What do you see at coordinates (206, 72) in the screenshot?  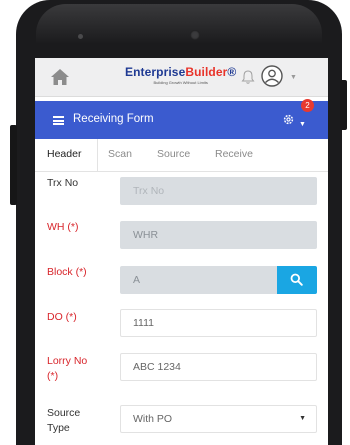 I see `logo-text-part2: Builder` at bounding box center [206, 72].